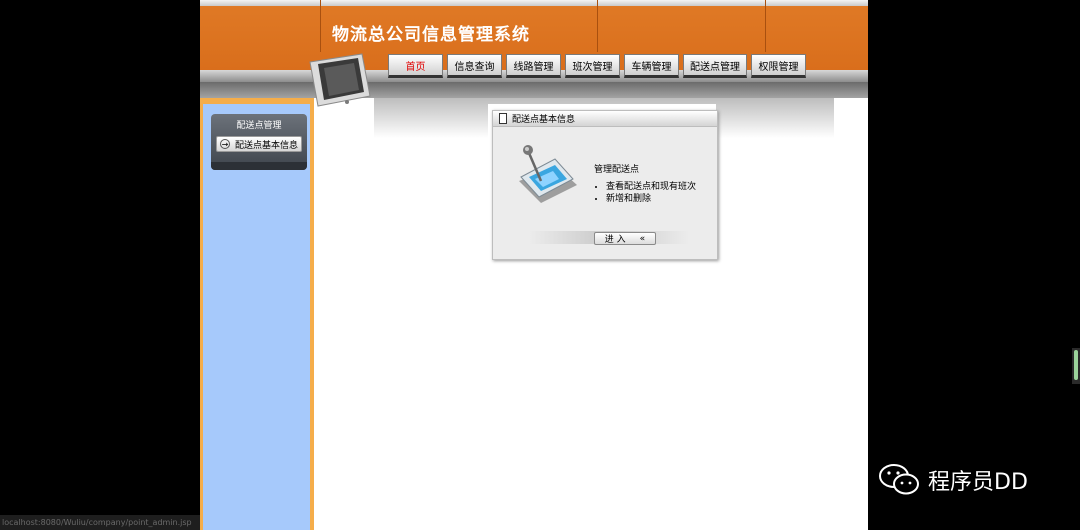  I want to click on list-item: 查看配送点和现有班次, so click(651, 187).